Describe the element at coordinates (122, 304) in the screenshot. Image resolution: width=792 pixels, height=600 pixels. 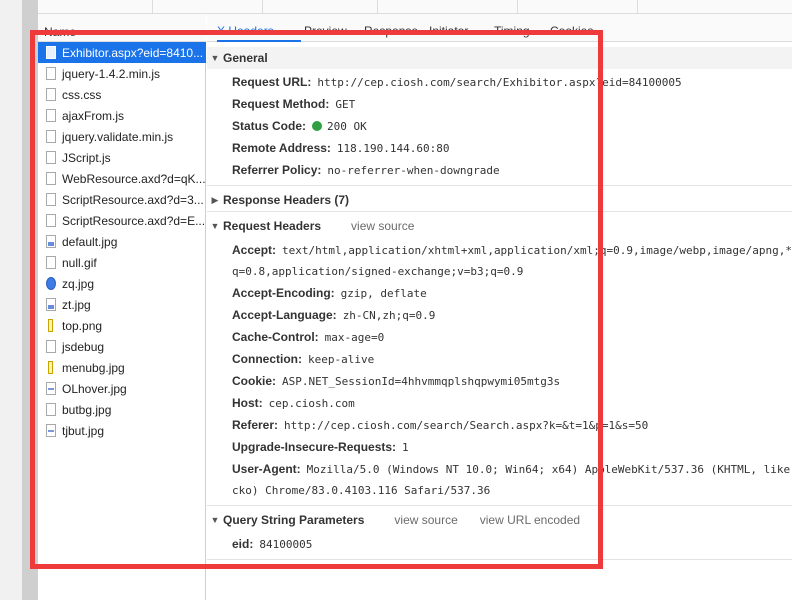
I see `request-item: zt.jpg` at that location.